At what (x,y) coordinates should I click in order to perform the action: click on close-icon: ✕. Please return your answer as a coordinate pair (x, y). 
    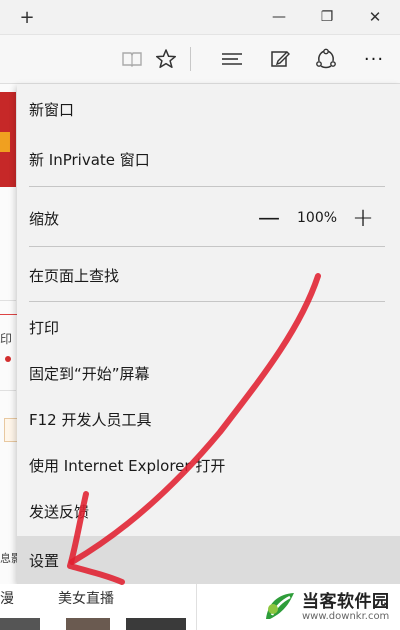
    Looking at the image, I should click on (375, 17).